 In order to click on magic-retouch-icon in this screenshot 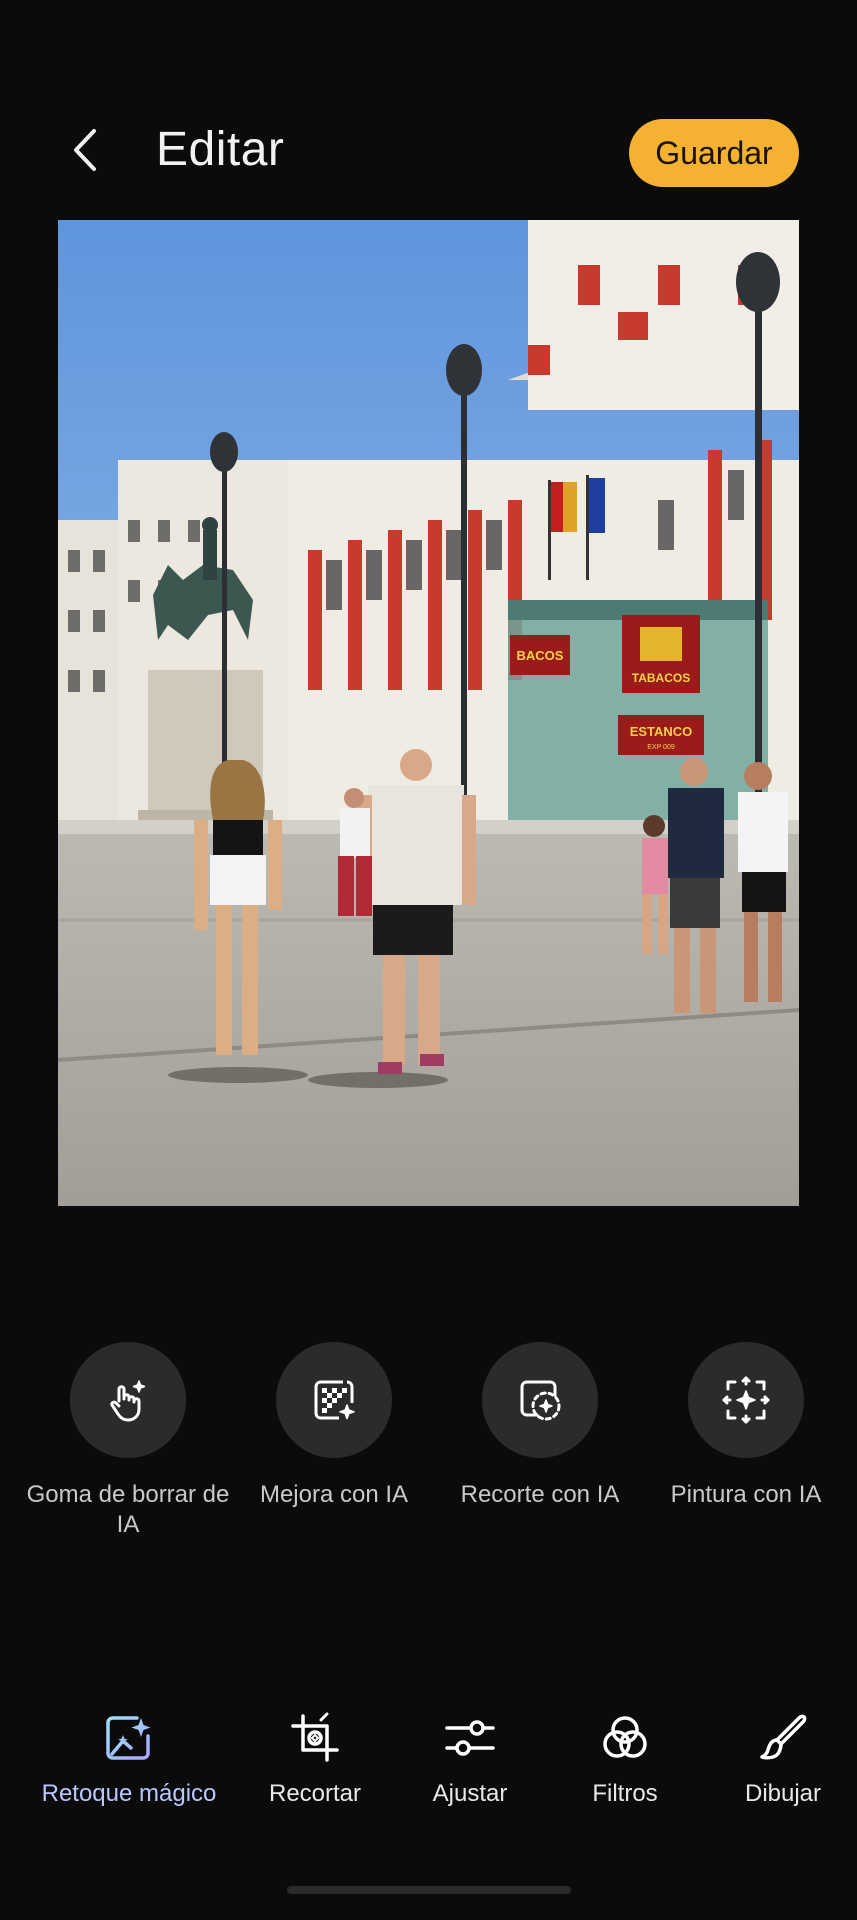, I will do `click(129, 1738)`.